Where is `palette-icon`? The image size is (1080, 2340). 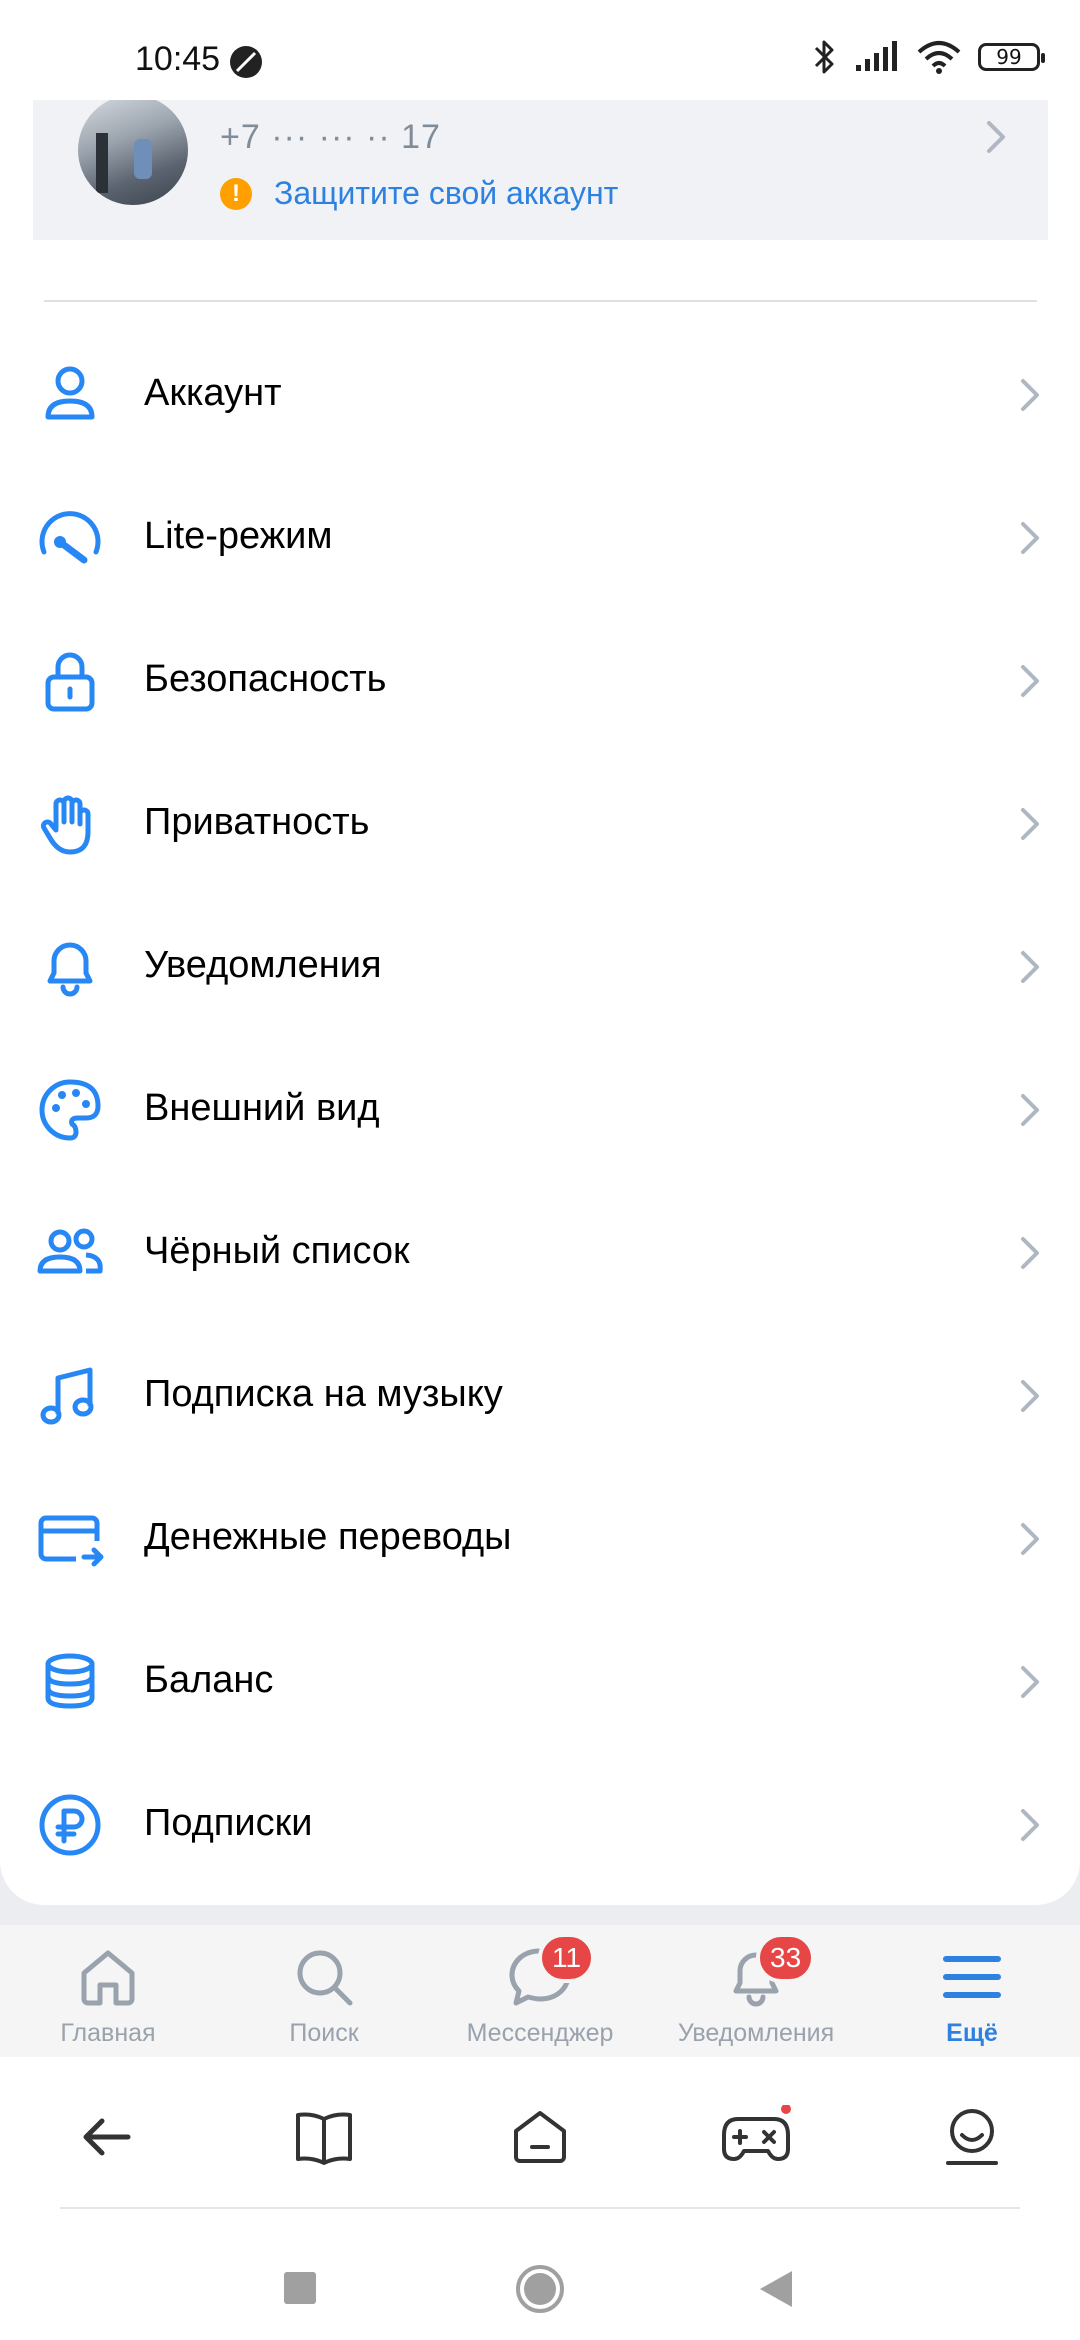
palette-icon is located at coordinates (70, 1110).